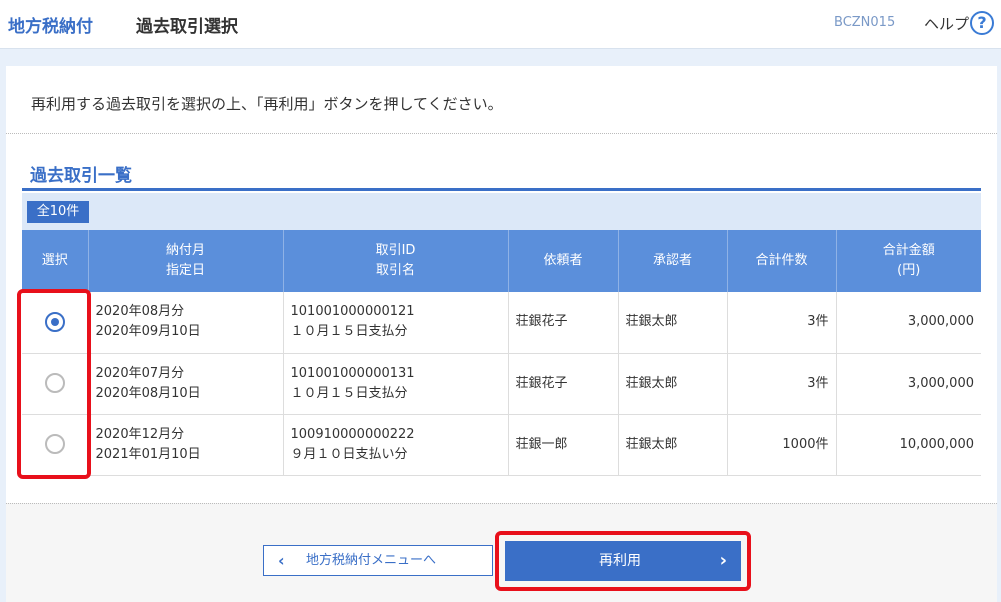  Describe the element at coordinates (371, 560) in the screenshot. I see `back-button-label: 地方税納付メニューへ` at that location.